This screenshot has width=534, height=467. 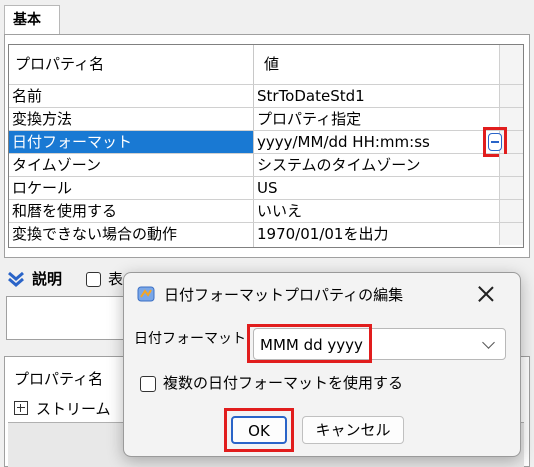 I want to click on property-value: プロパティ指定, so click(x=376, y=119).